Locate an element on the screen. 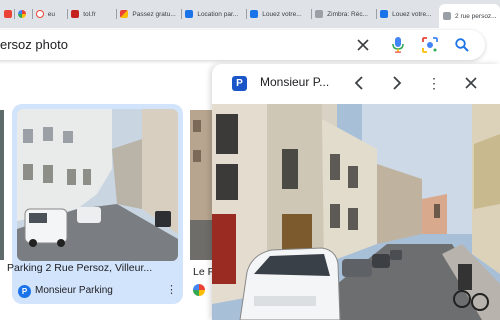  microphone-icon is located at coordinates (398, 45).